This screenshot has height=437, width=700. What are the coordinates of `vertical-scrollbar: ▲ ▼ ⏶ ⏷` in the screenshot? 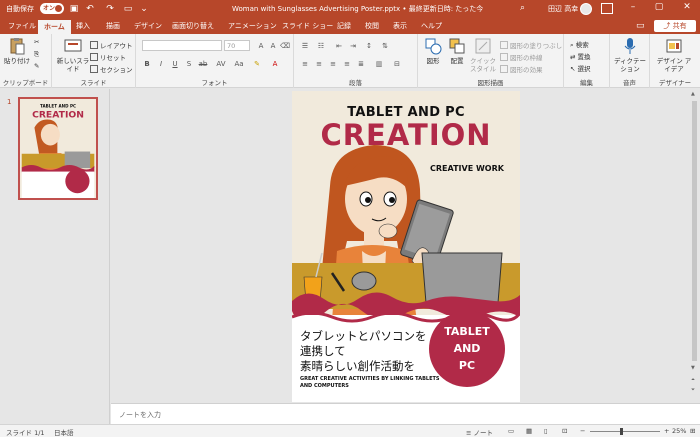 It's located at (694, 245).